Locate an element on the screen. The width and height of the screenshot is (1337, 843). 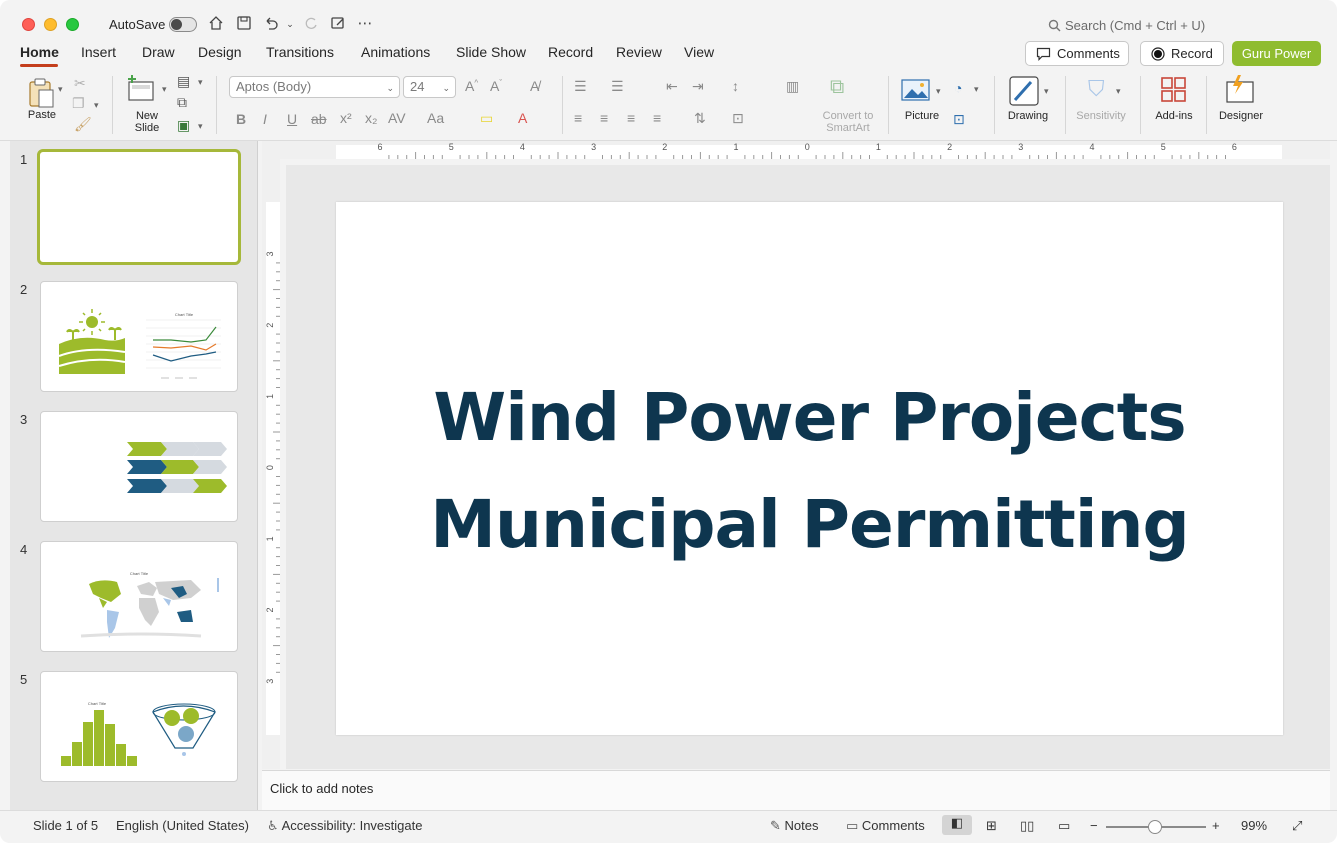
align-right-icon: ≡ is located at coordinates (631, 118).